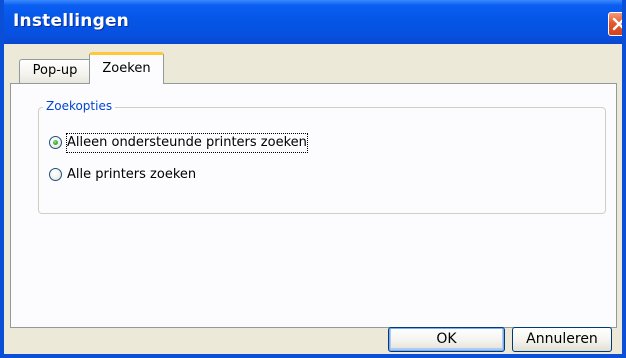 This screenshot has height=358, width=626. I want to click on close-icon, so click(617, 24).